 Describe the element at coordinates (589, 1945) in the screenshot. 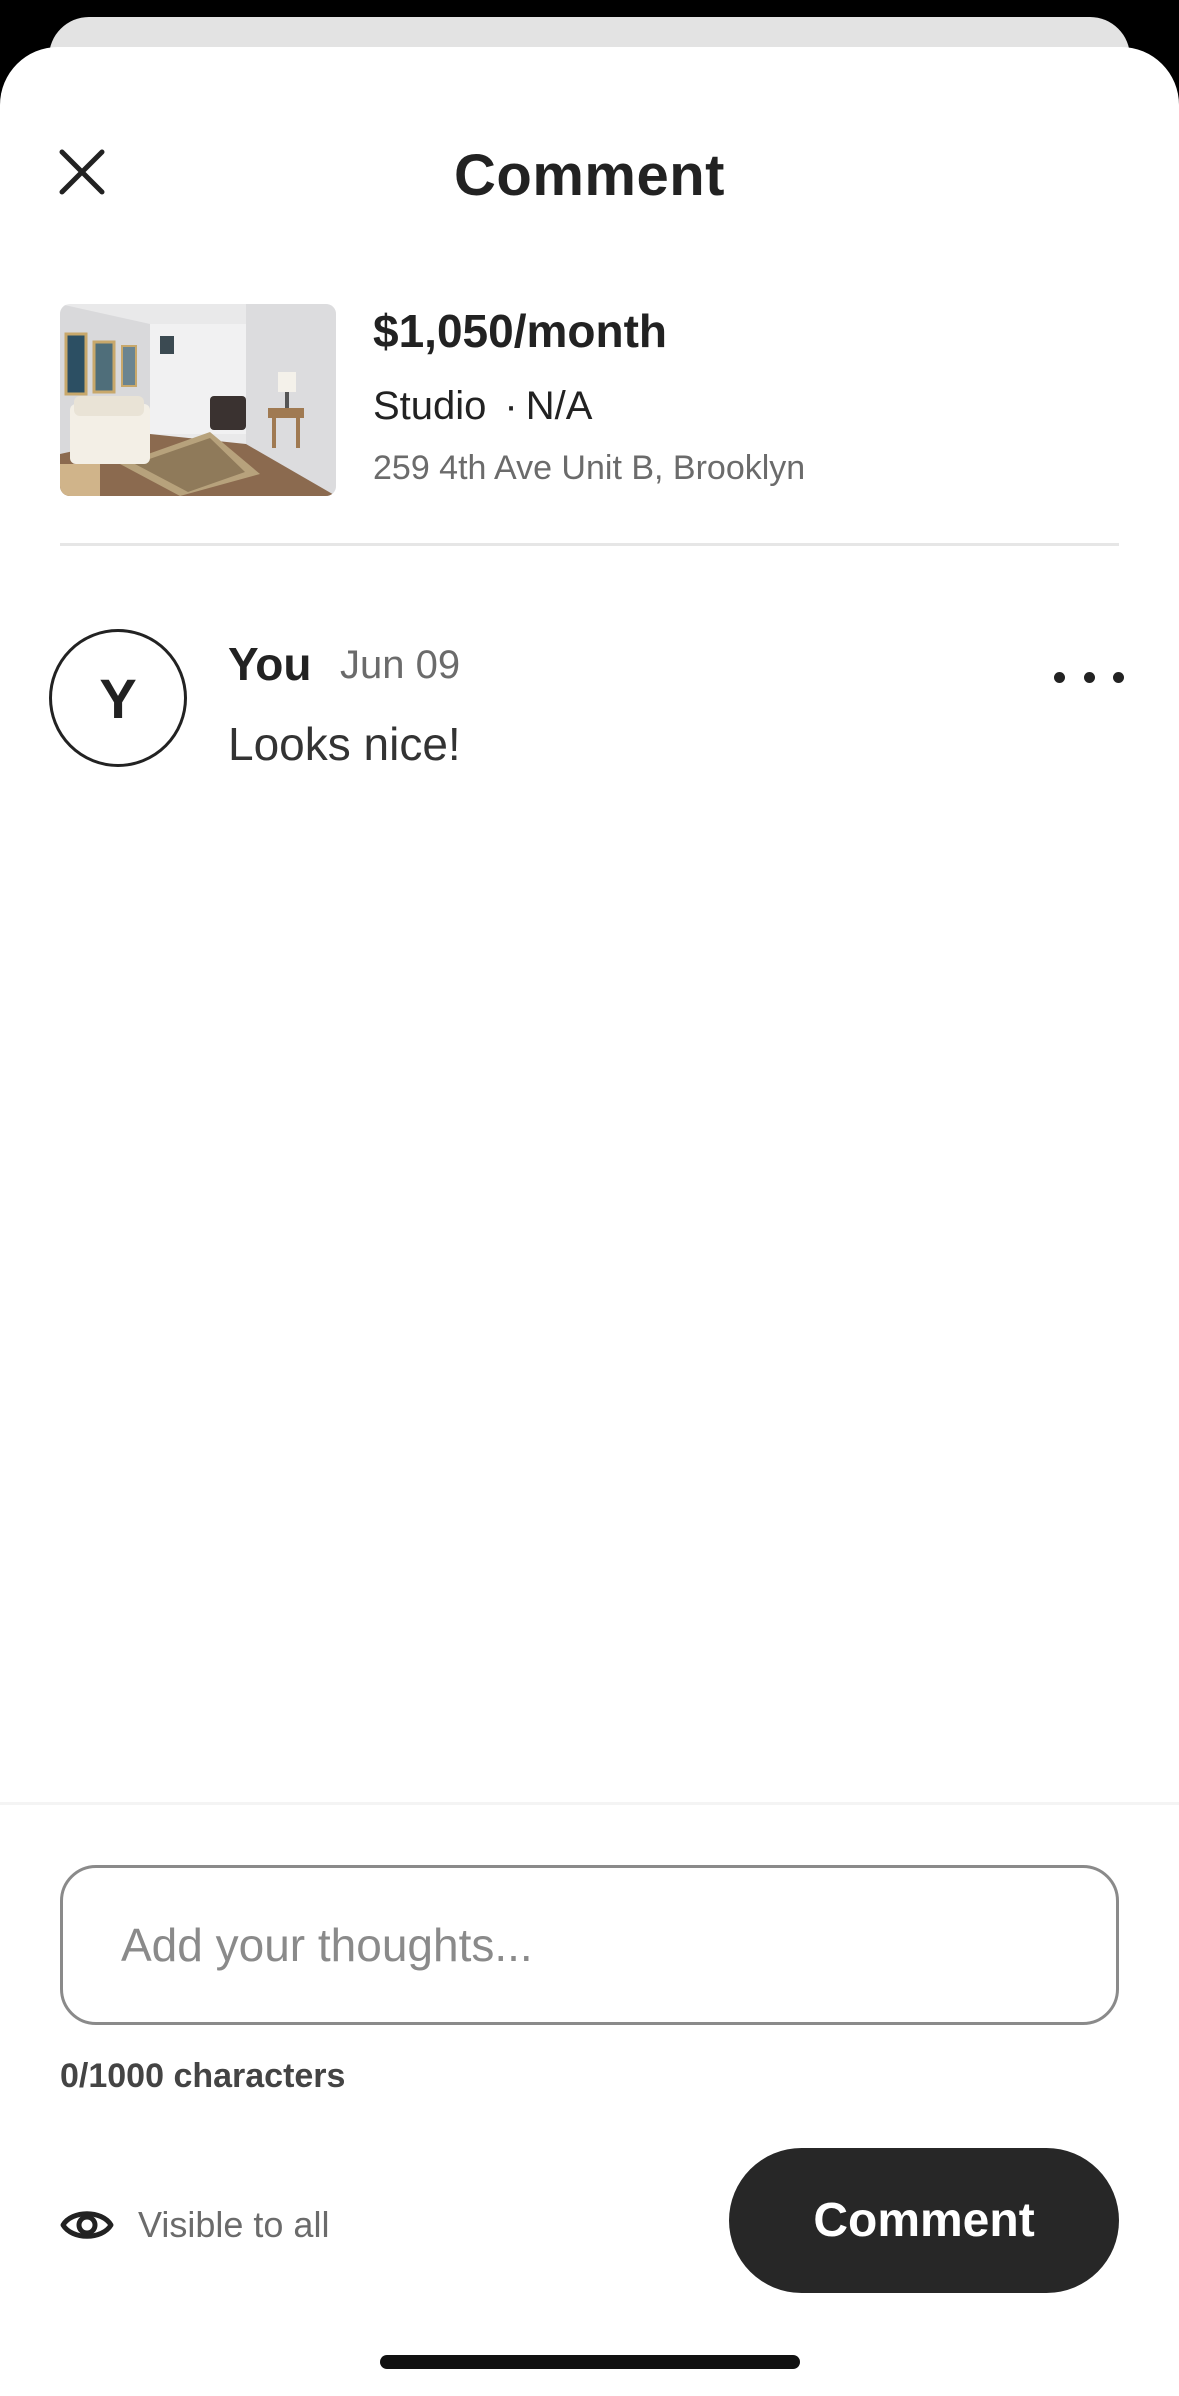

I see `comment-input` at that location.